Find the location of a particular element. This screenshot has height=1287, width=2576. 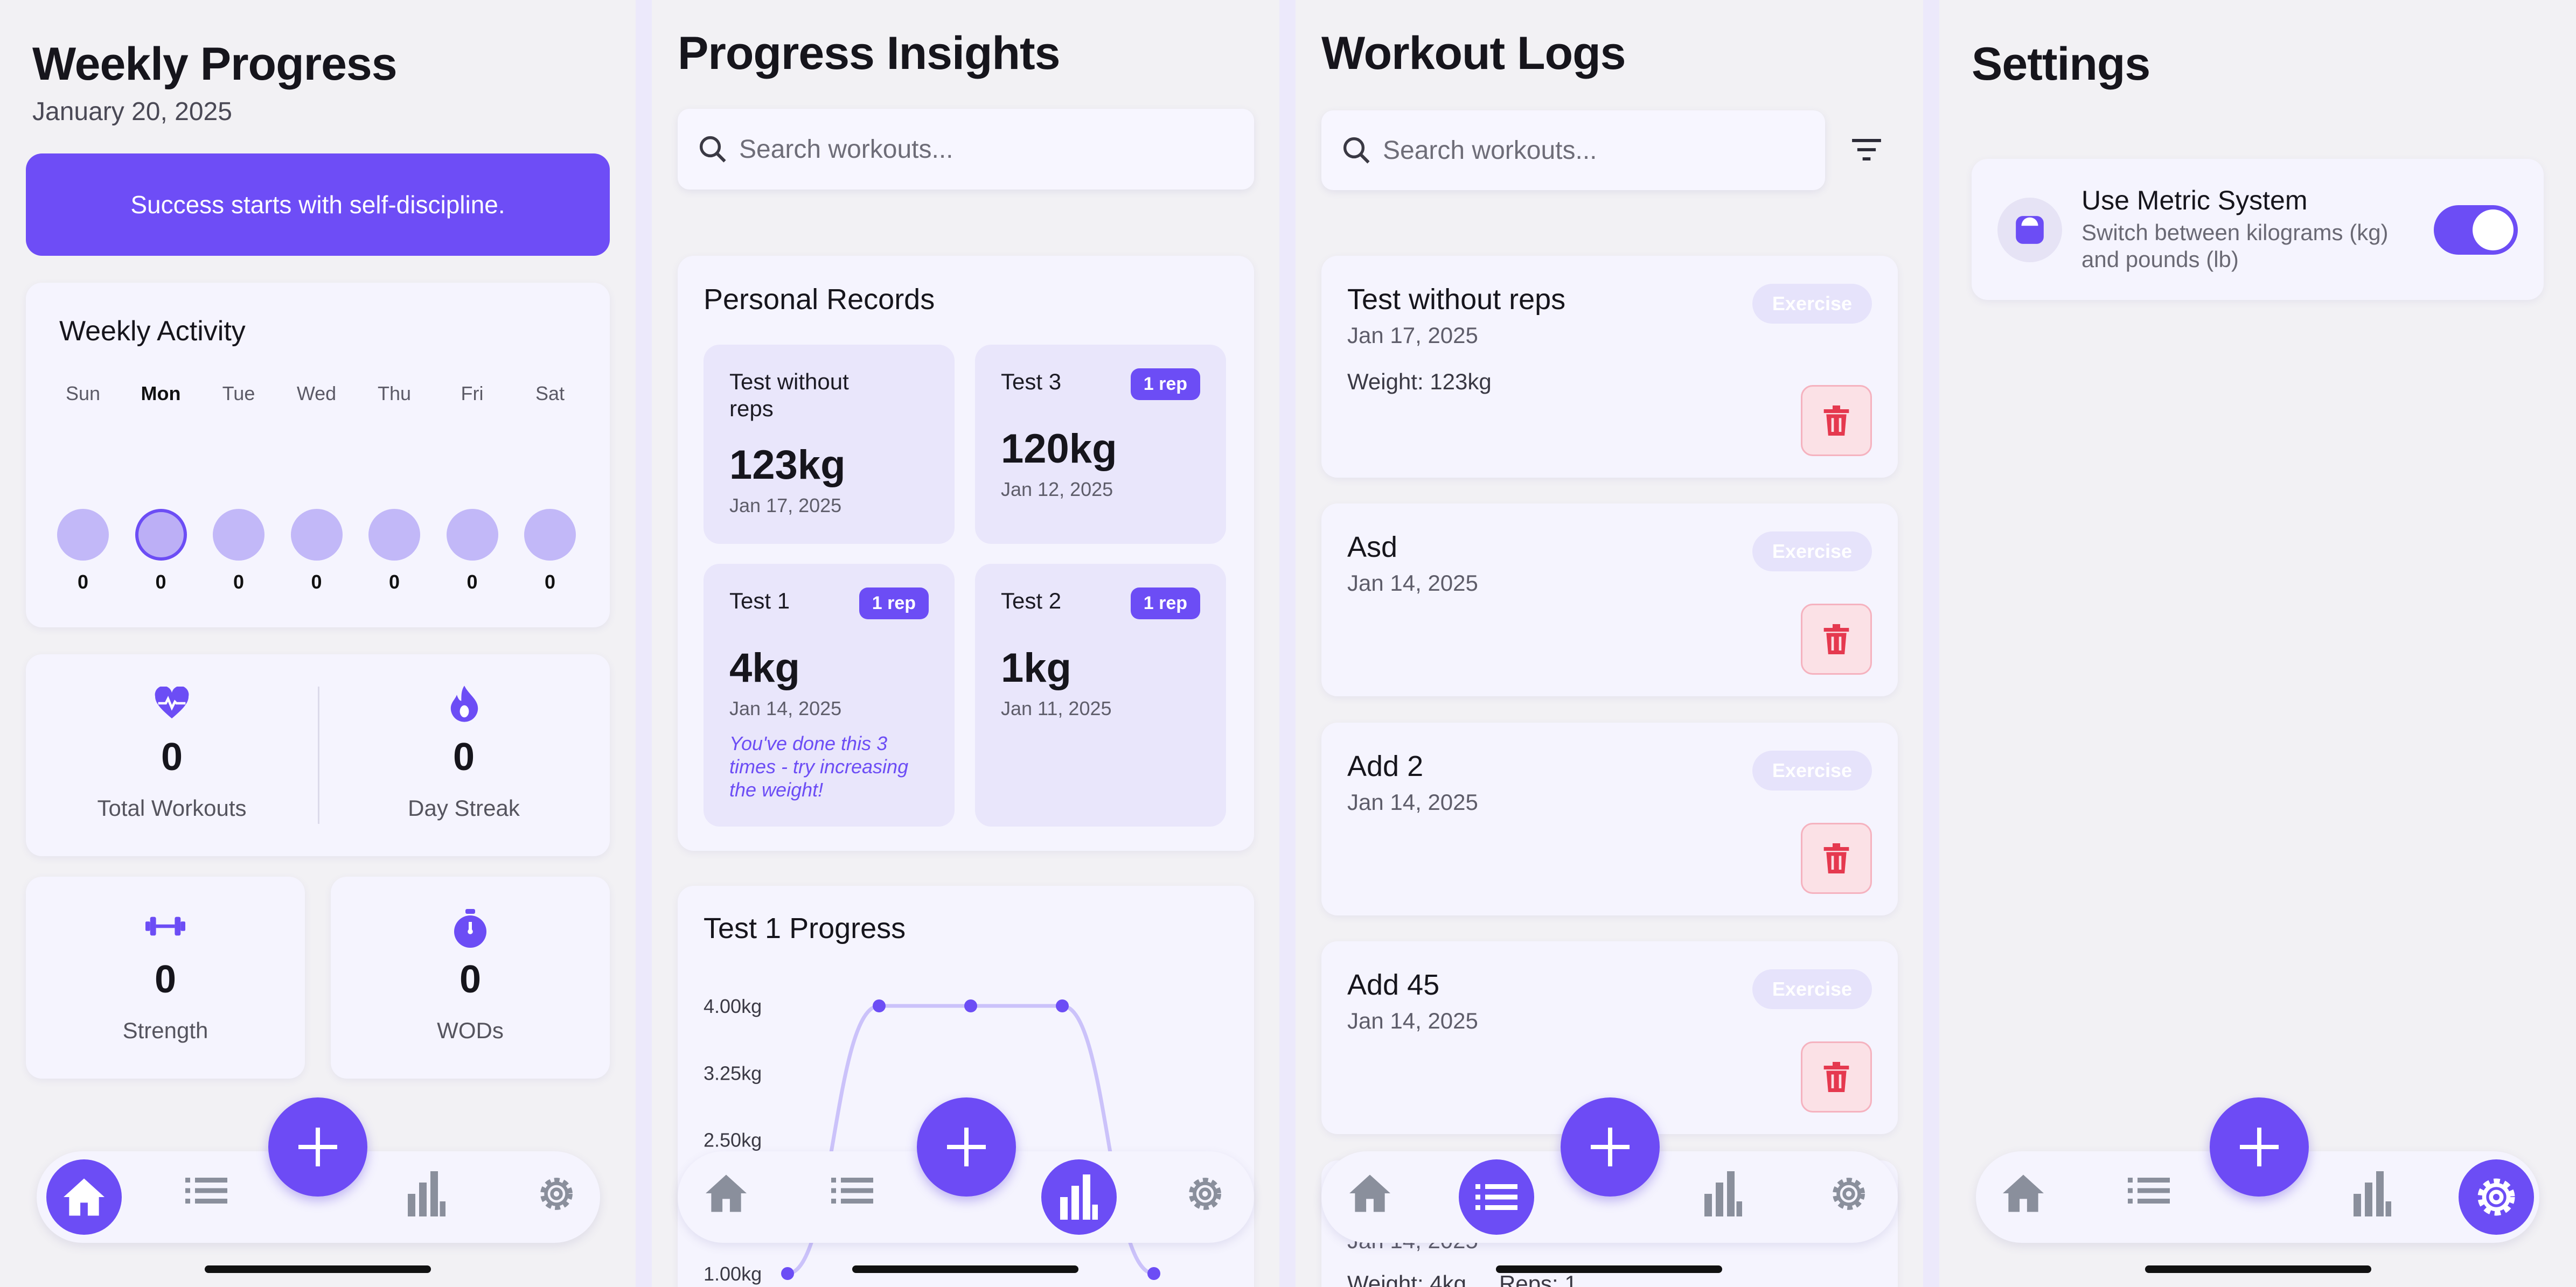

log-date: Jan 14, 2025 is located at coordinates (1412, 583).